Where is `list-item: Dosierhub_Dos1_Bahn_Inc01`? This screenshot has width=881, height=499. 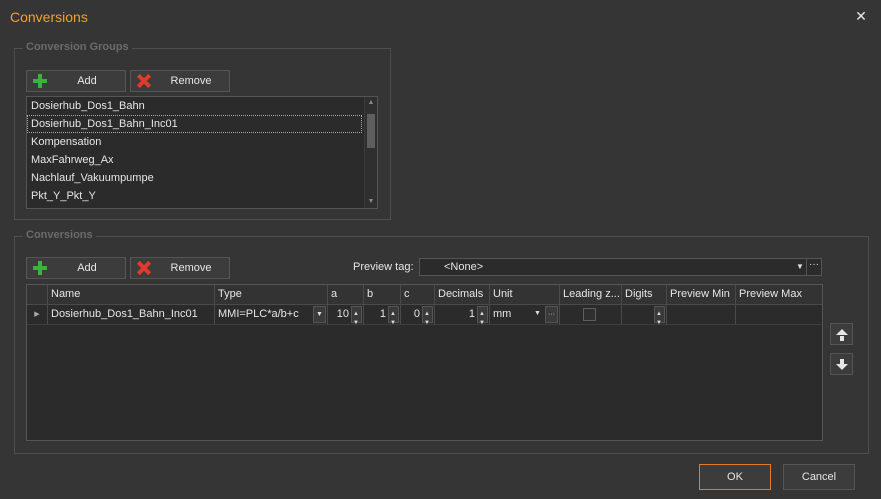 list-item: Dosierhub_Dos1_Bahn_Inc01 is located at coordinates (194, 124).